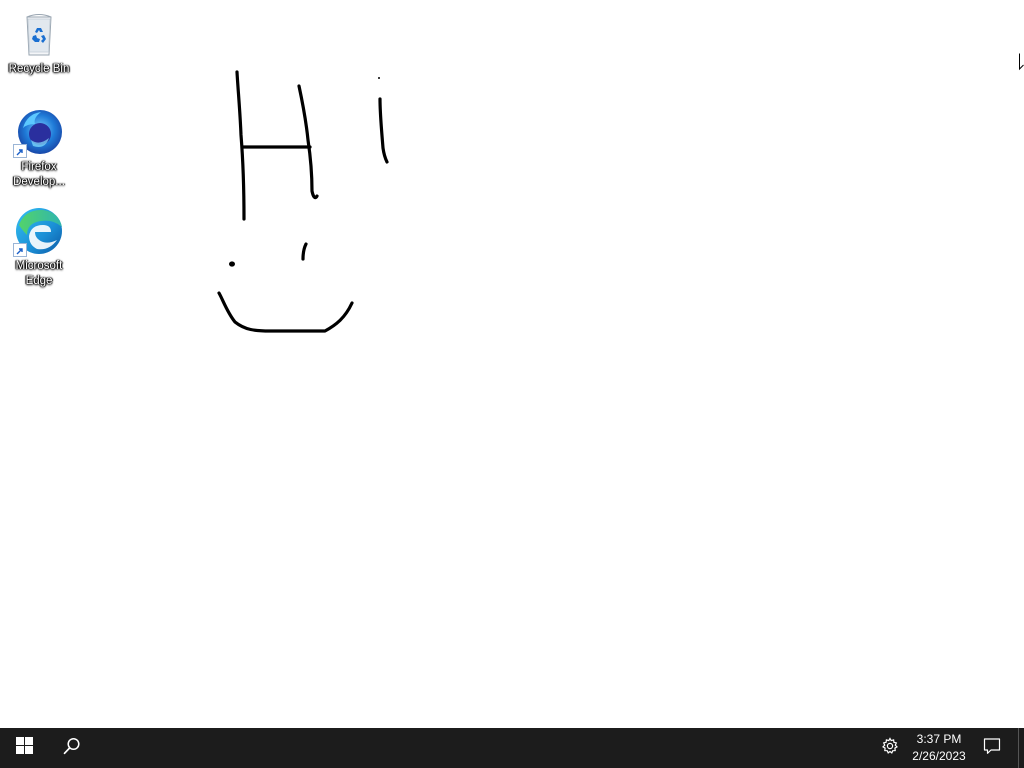  What do you see at coordinates (39, 34) in the screenshot?
I see `recycle-bin-icon` at bounding box center [39, 34].